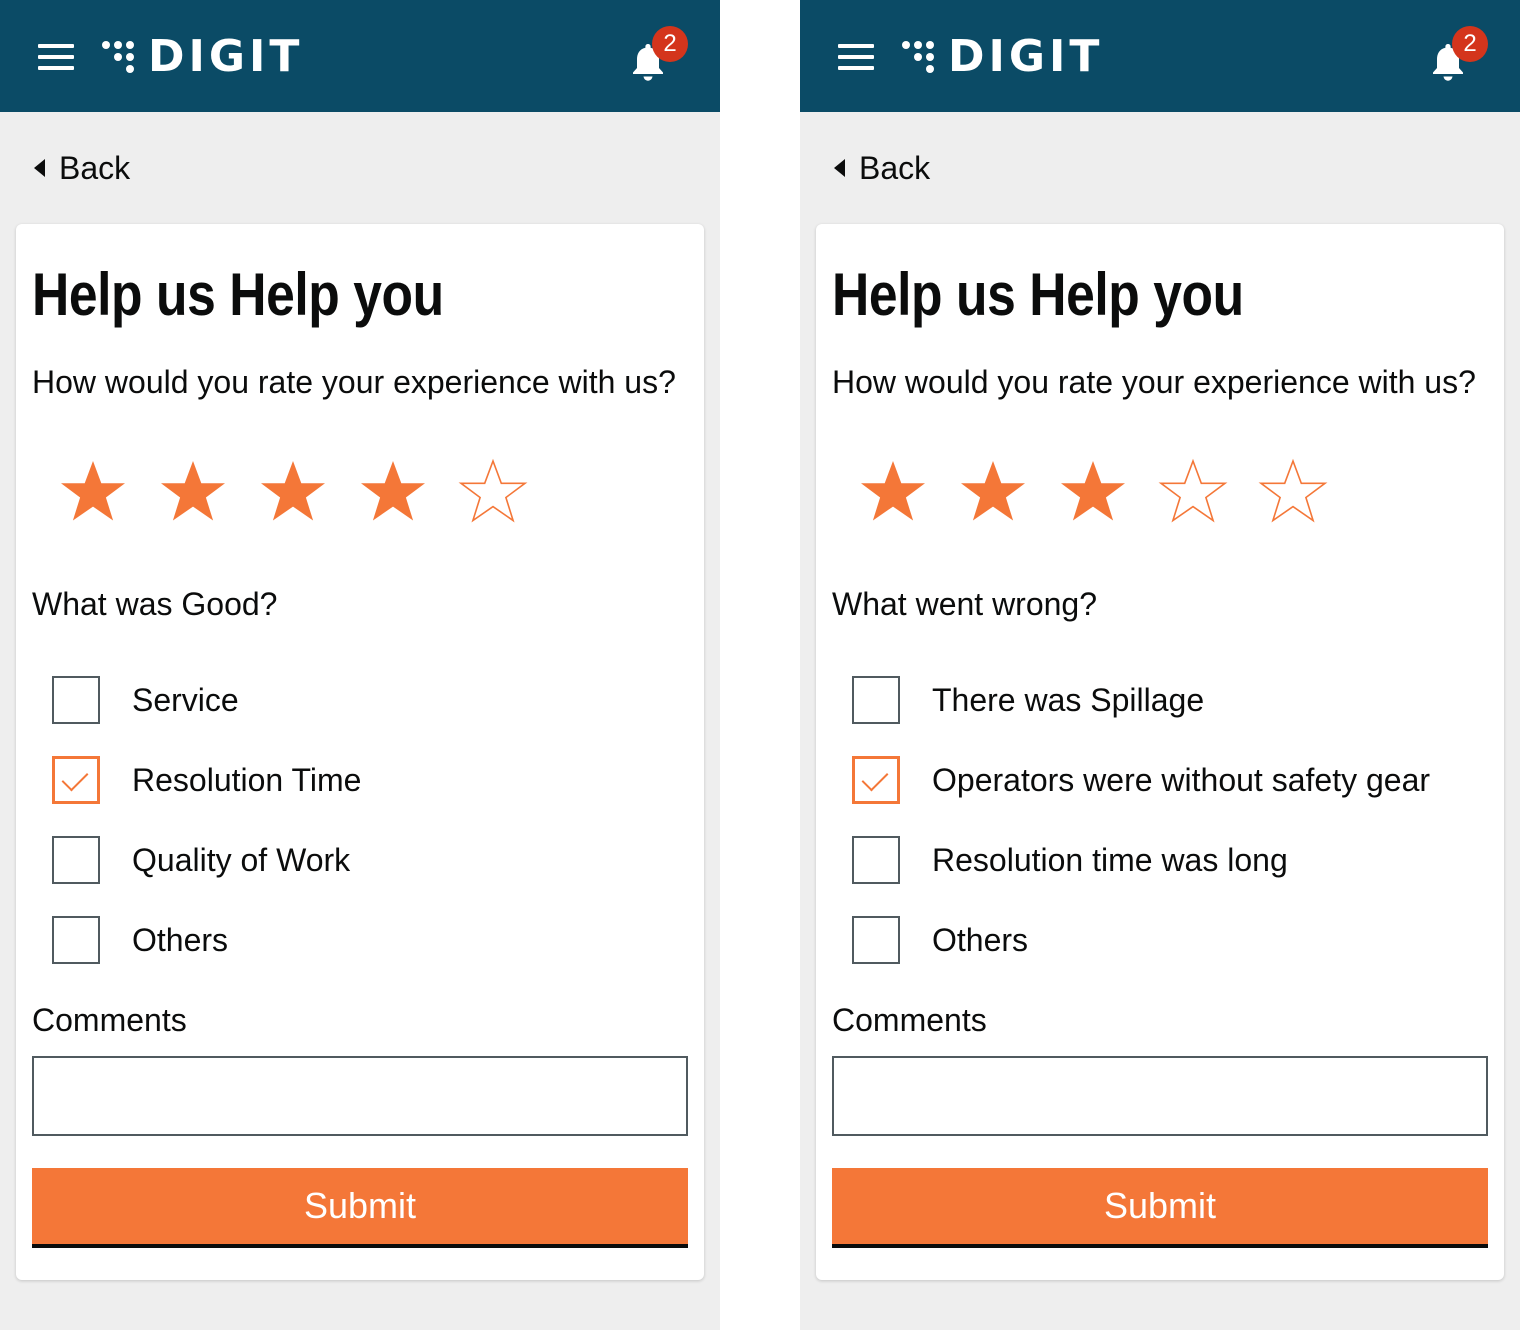 The width and height of the screenshot is (1520, 1330). Describe the element at coordinates (1181, 779) in the screenshot. I see `option-label: Operators were without safety gear` at that location.